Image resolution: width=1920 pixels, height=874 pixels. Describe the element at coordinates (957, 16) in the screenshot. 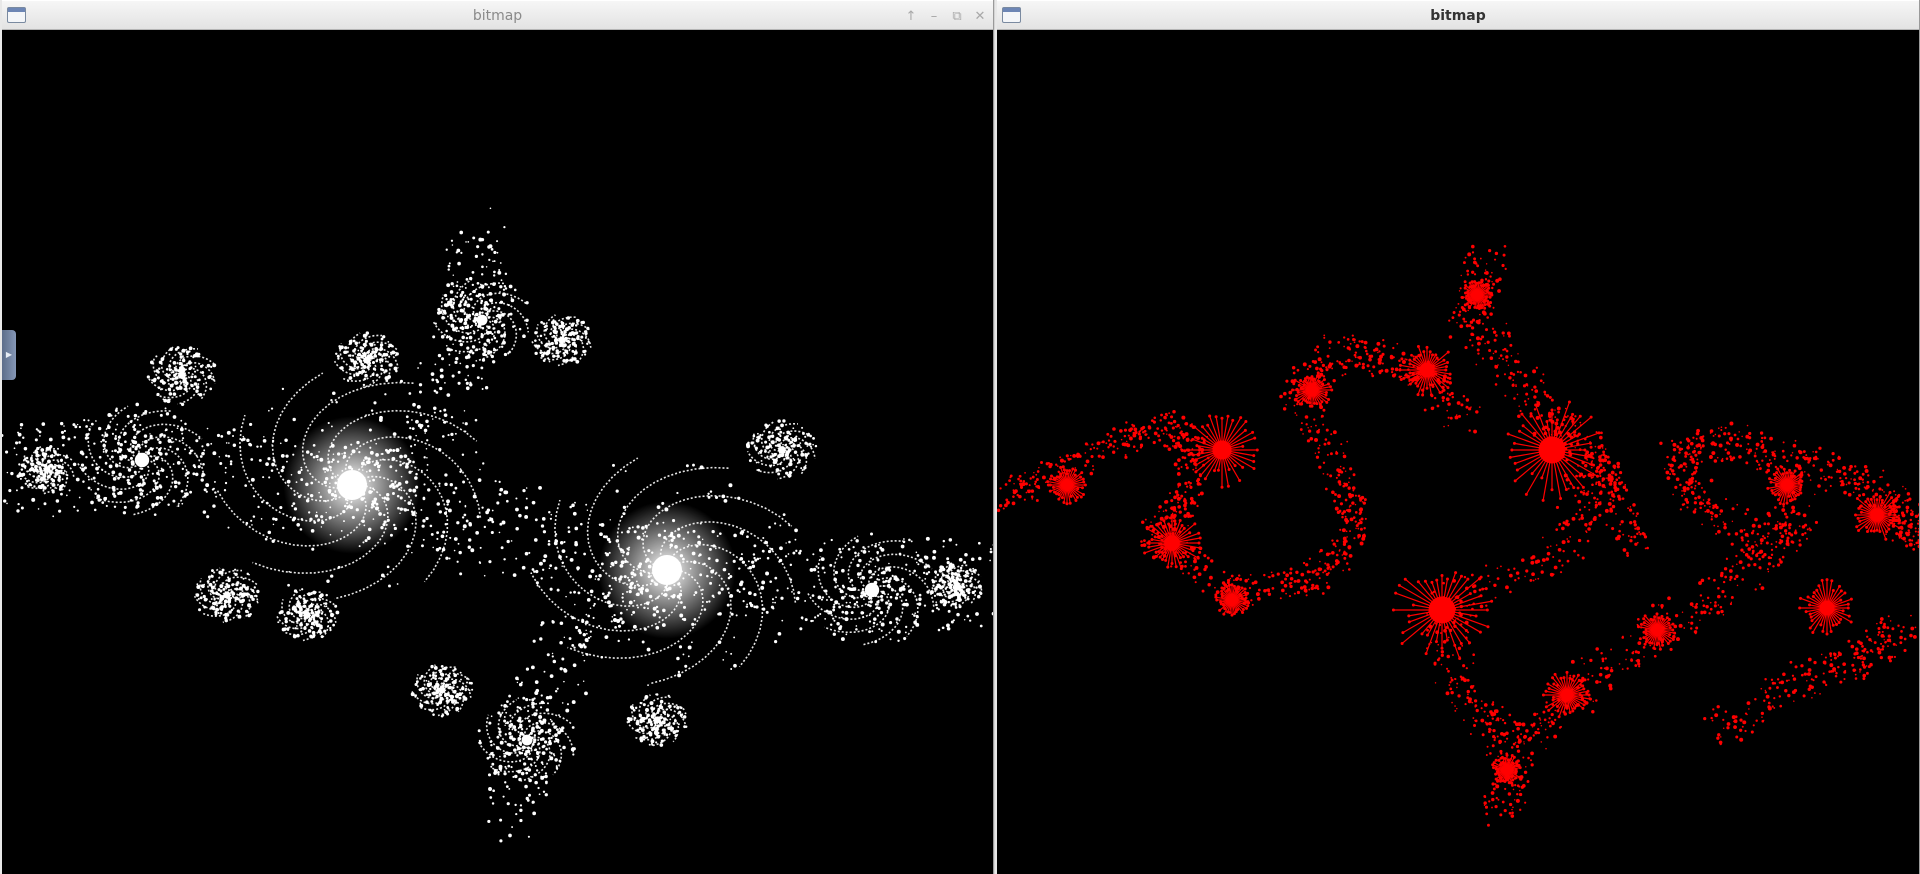

I see `restore-icon: ⧉` at that location.